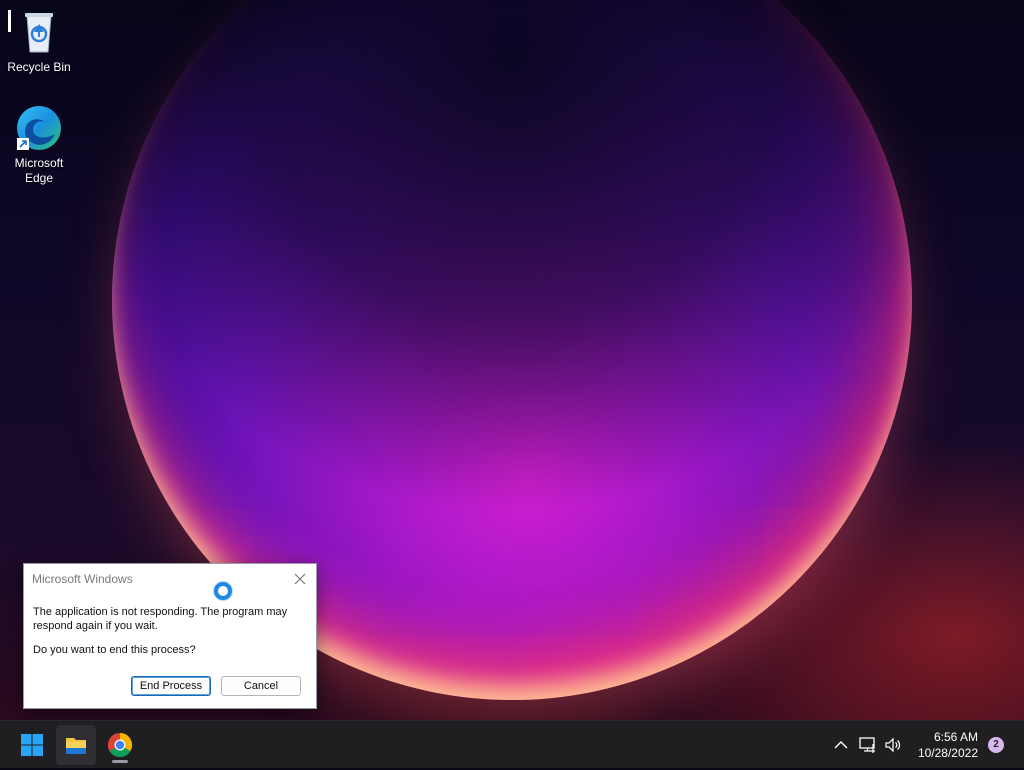  I want to click on taskbar-clock: 6:56 AM 10/28/2022, so click(943, 745).